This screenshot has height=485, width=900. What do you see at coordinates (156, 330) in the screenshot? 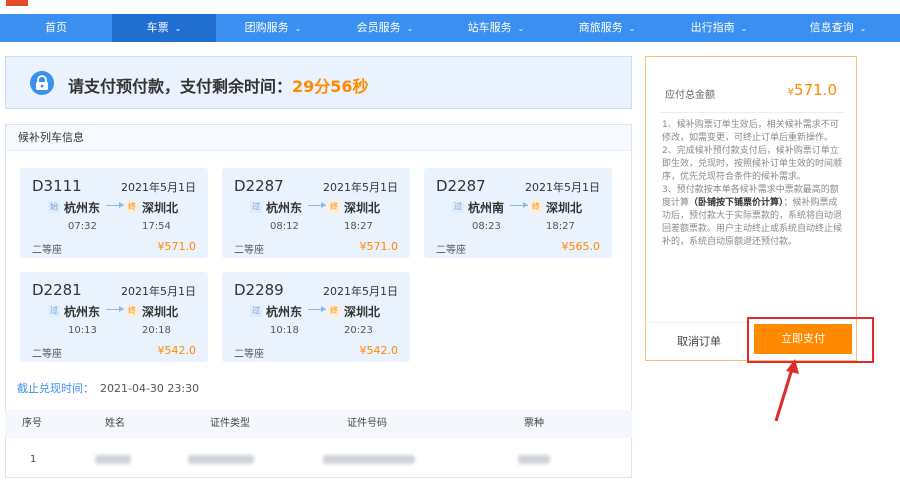
I see `arrive-time: 20:18` at bounding box center [156, 330].